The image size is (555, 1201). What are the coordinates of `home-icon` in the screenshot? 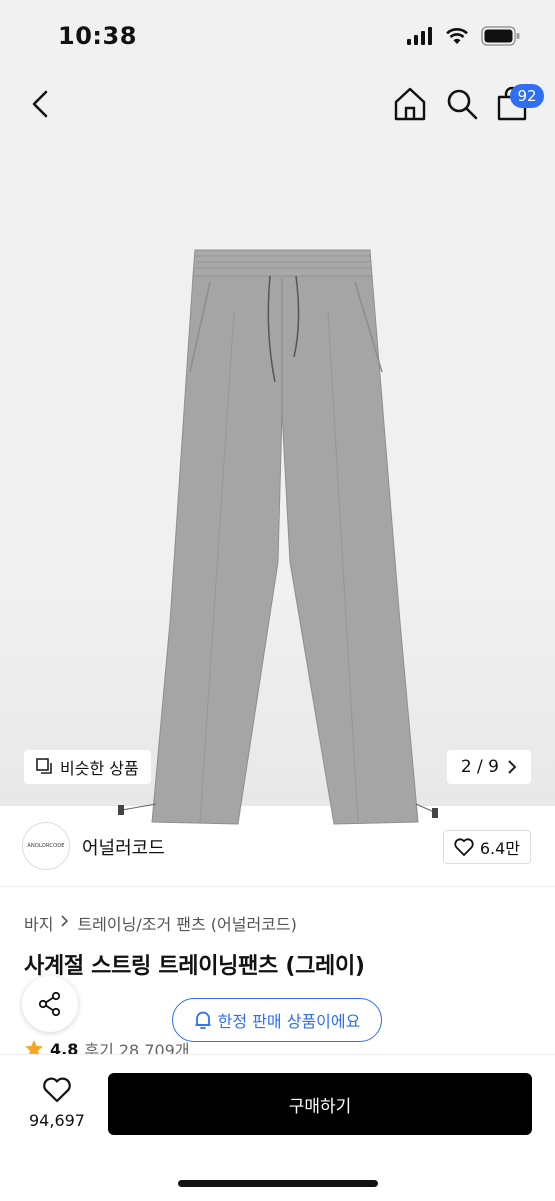 It's located at (410, 104).